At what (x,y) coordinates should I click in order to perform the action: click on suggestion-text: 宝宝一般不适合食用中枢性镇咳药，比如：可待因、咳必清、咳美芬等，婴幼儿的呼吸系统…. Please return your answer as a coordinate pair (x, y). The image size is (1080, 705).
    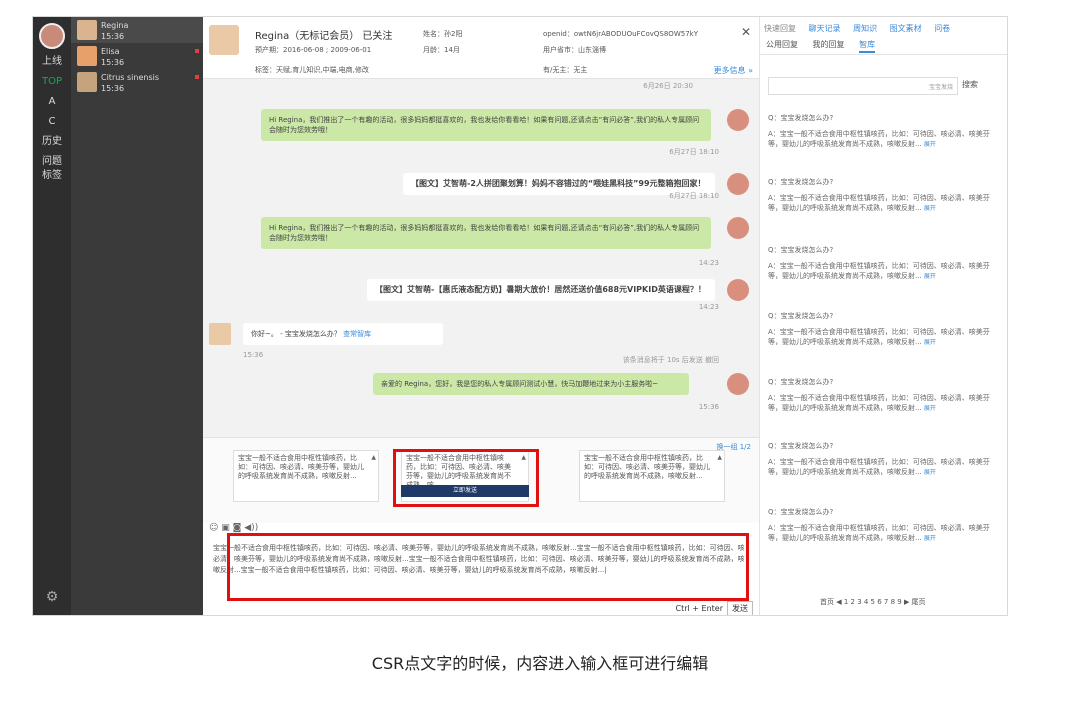
    Looking at the image, I should click on (301, 467).